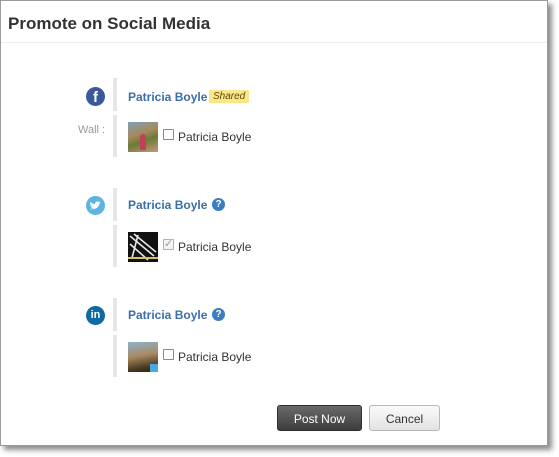 The height and width of the screenshot is (457, 559). What do you see at coordinates (115, 246) in the screenshot?
I see `twitter-option-divider` at bounding box center [115, 246].